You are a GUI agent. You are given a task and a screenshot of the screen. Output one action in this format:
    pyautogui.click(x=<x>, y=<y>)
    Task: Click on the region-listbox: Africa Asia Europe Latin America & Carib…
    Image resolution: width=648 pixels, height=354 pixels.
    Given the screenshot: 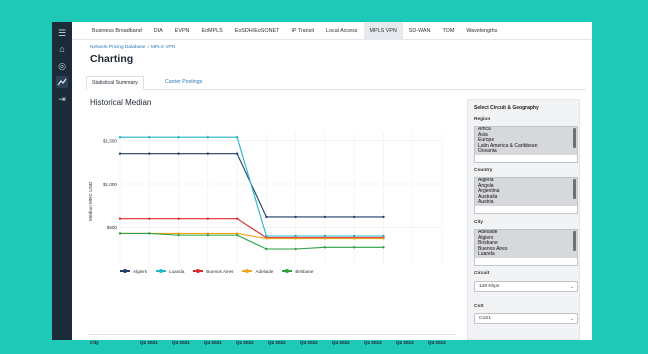 What is the action you would take?
    pyautogui.click(x=526, y=144)
    